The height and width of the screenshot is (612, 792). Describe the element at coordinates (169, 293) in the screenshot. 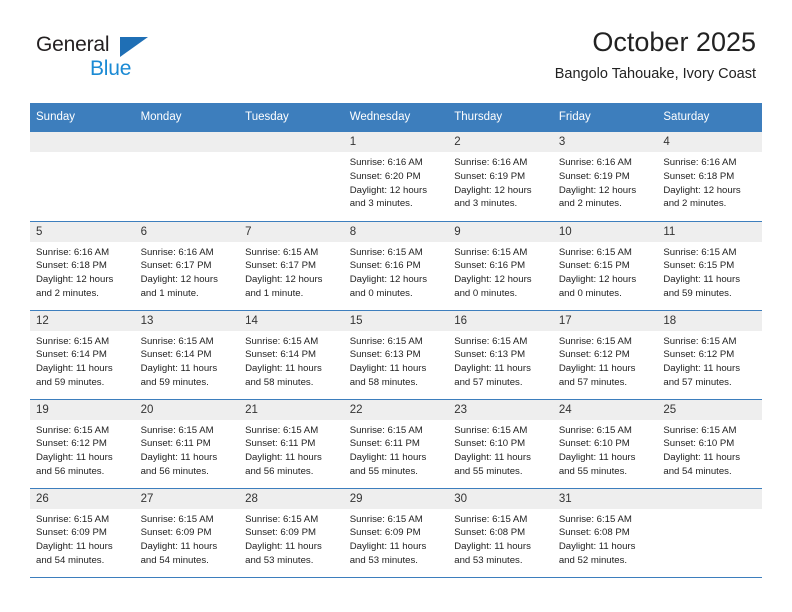

I see `day-info-line: and 1 minute.` at that location.